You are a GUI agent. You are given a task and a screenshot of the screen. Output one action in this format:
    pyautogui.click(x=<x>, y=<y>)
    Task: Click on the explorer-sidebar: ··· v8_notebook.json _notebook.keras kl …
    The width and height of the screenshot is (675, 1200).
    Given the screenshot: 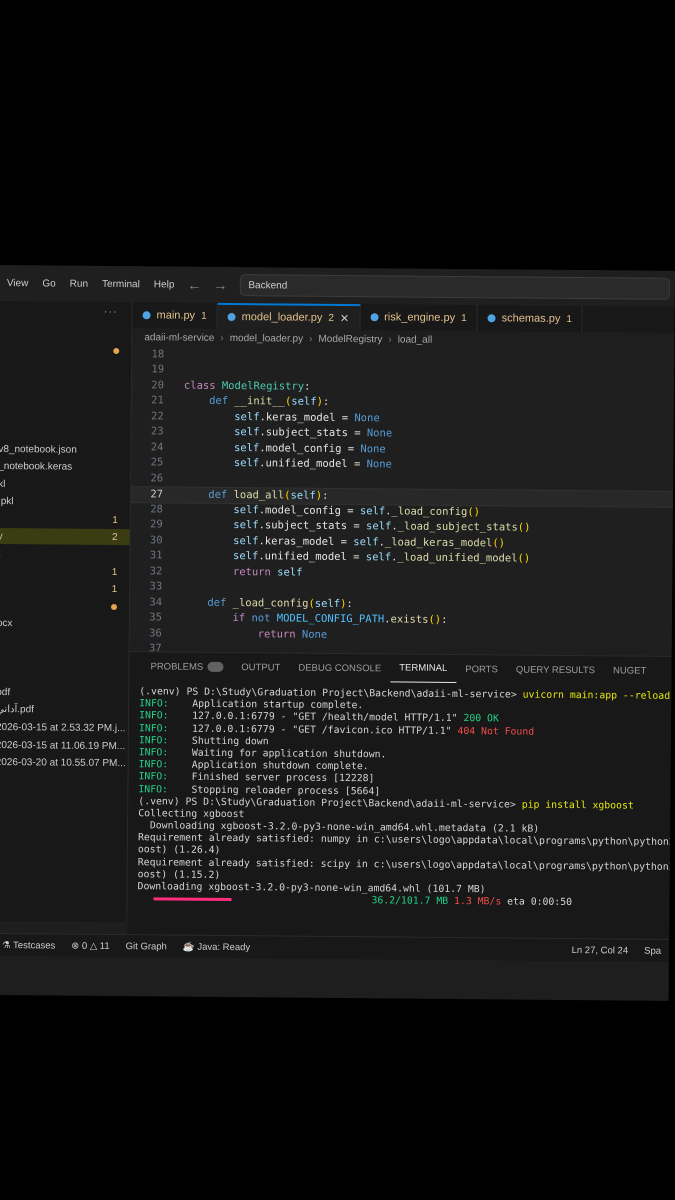 What is the action you would take?
    pyautogui.click(x=66, y=611)
    